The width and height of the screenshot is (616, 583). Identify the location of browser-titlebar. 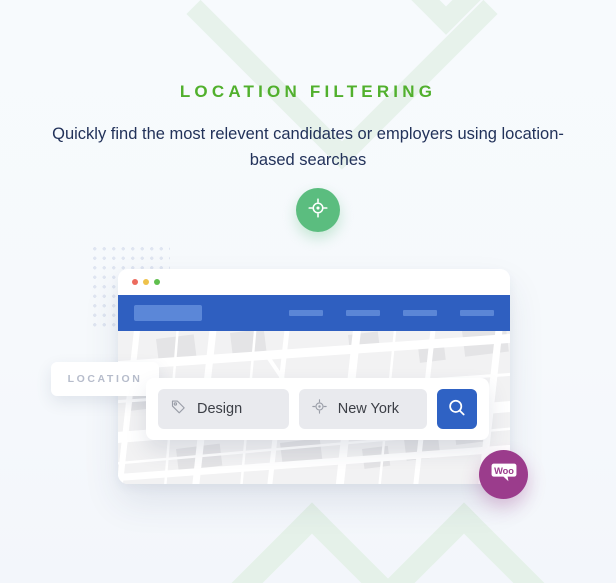
(314, 282).